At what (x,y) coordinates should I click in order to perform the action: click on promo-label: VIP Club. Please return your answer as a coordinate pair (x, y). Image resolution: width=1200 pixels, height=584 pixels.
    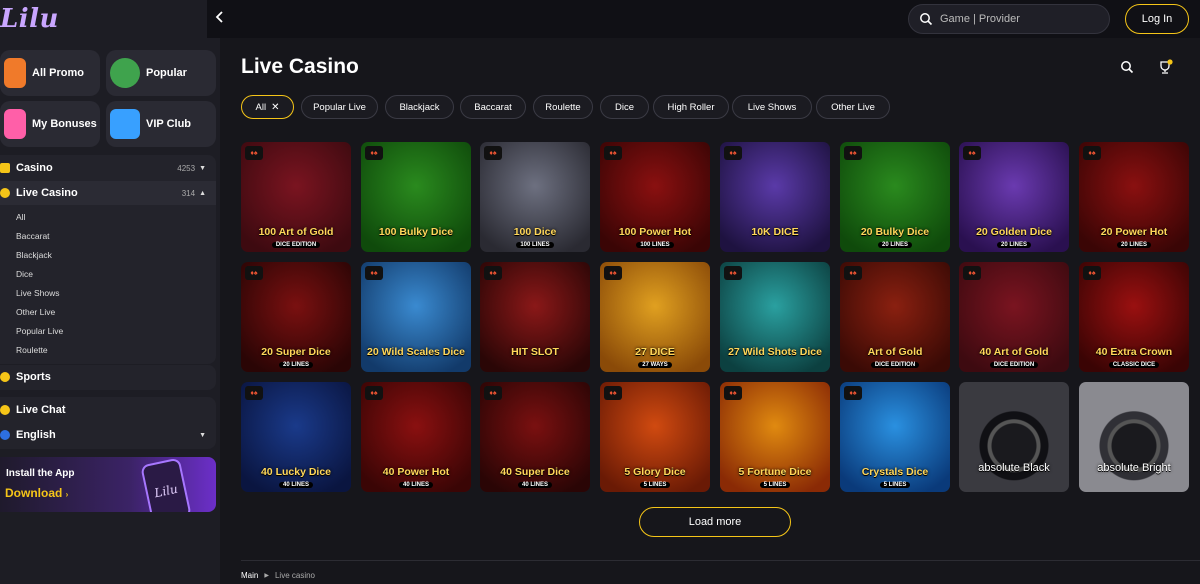
    Looking at the image, I should click on (169, 124).